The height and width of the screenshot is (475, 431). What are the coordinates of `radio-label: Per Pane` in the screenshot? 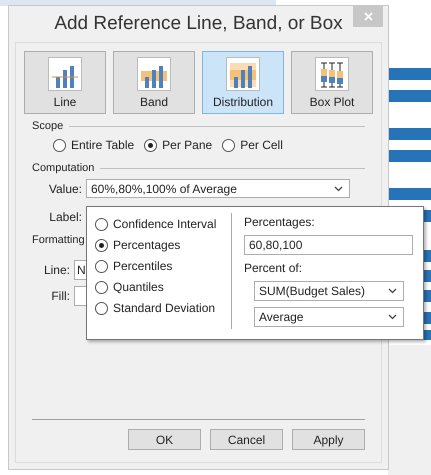 It's located at (187, 145).